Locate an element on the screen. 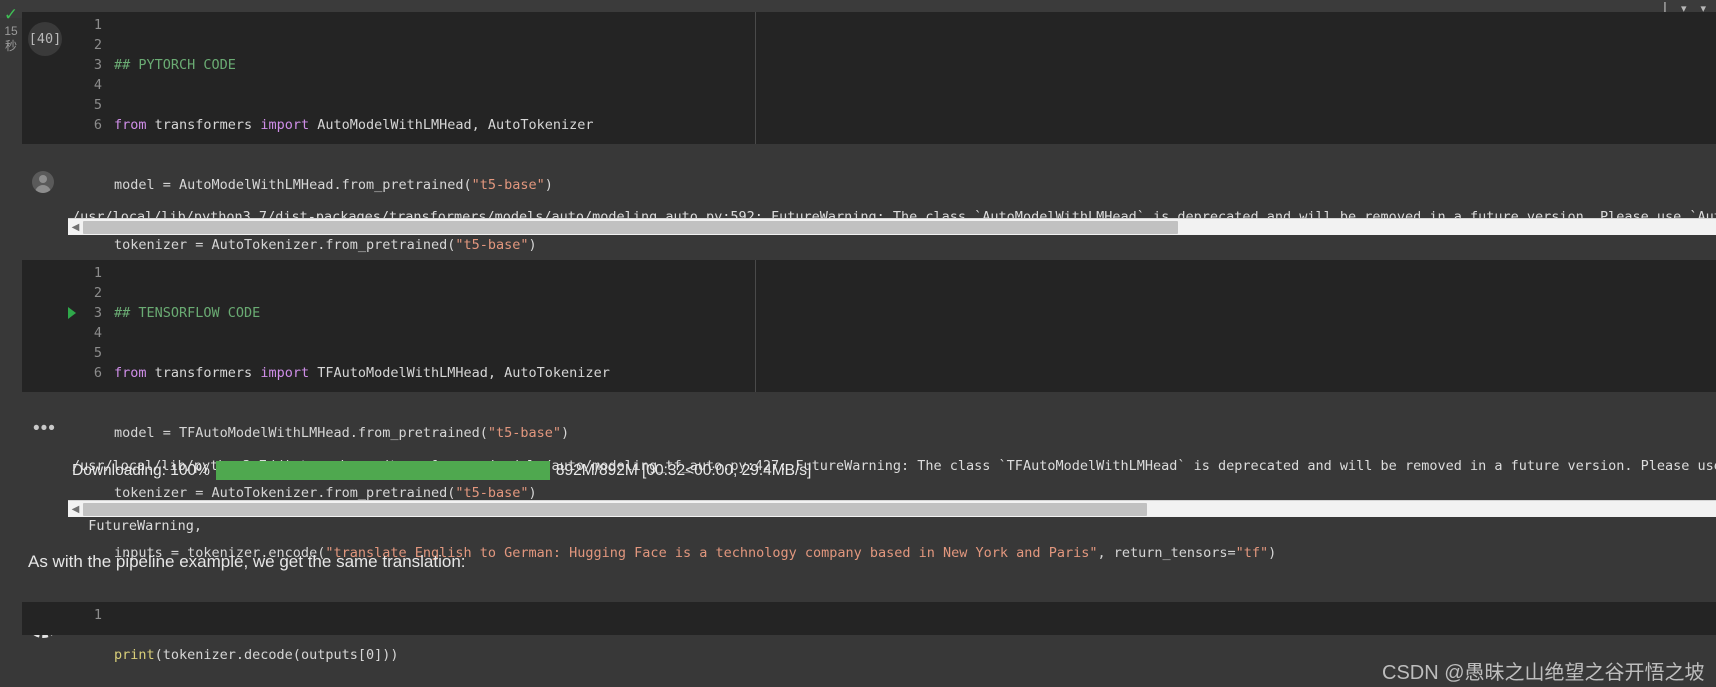 The image size is (1716, 687). watermark: CSDN @愚昧之山绝望之谷开悟之坡 is located at coordinates (1543, 673).